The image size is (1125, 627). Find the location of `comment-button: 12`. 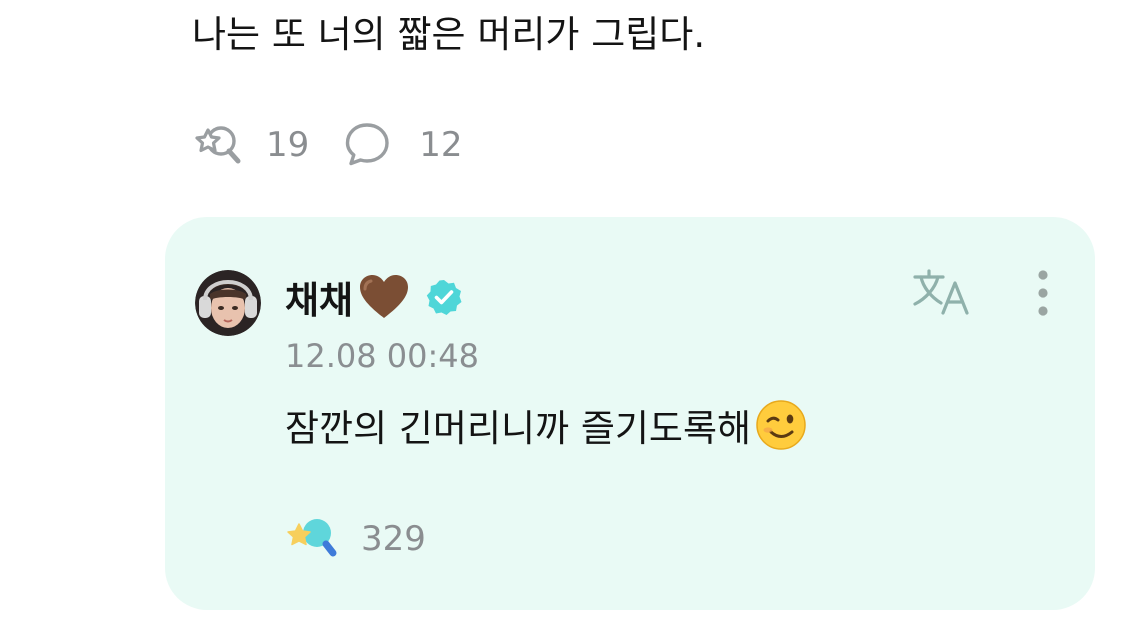

comment-button: 12 is located at coordinates (404, 145).